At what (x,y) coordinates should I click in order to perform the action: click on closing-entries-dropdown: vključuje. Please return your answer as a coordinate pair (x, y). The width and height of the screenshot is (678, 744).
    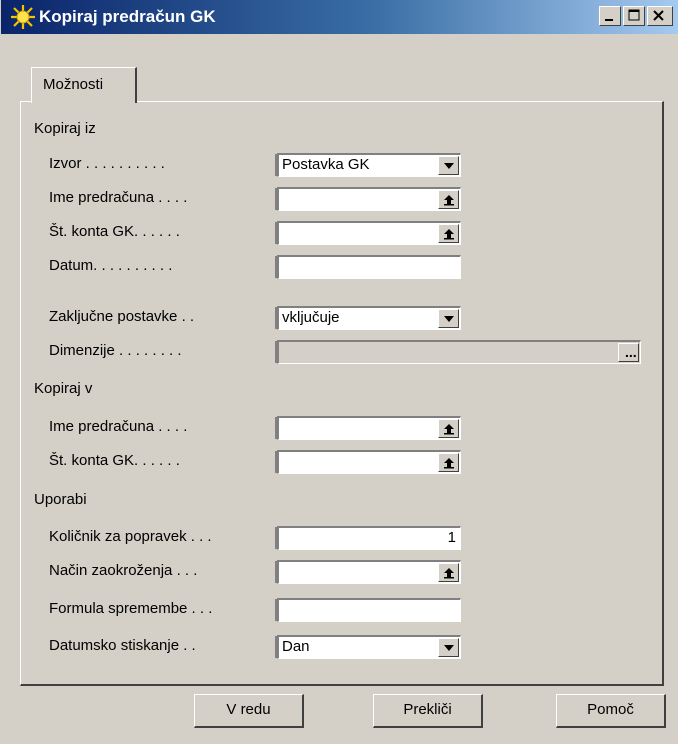
    Looking at the image, I should click on (369, 318).